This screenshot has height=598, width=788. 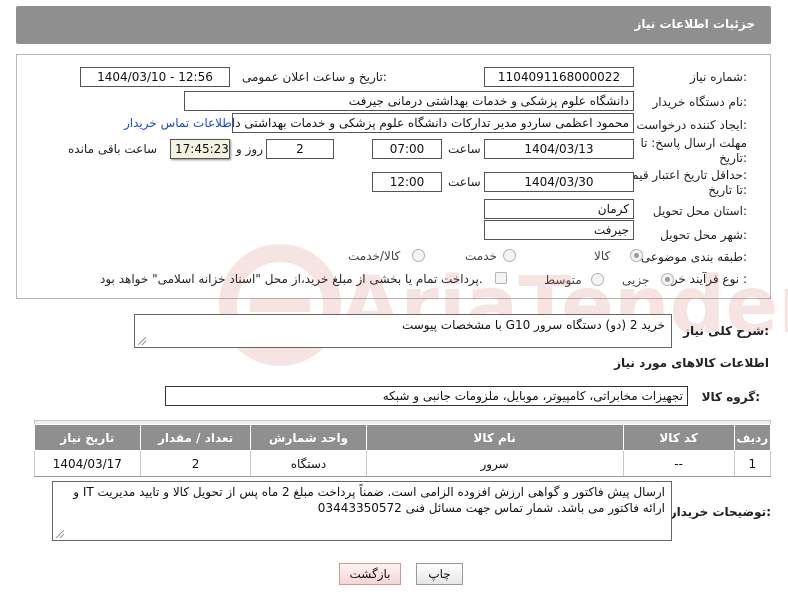 What do you see at coordinates (667, 279) in the screenshot?
I see `purchase-type-minor-radio` at bounding box center [667, 279].